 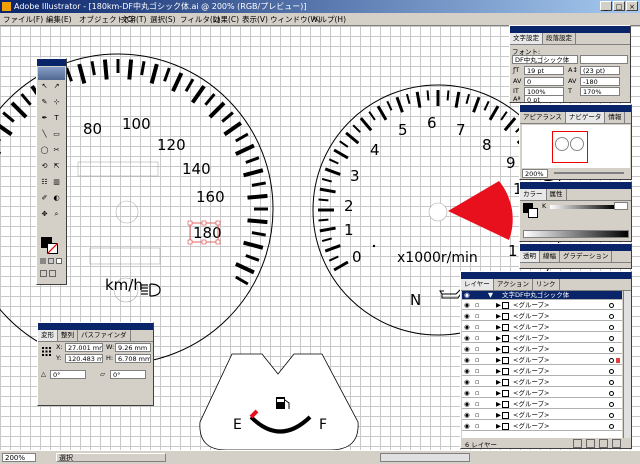 I want to click on menu-type: 文字(T), so click(x=133, y=19).